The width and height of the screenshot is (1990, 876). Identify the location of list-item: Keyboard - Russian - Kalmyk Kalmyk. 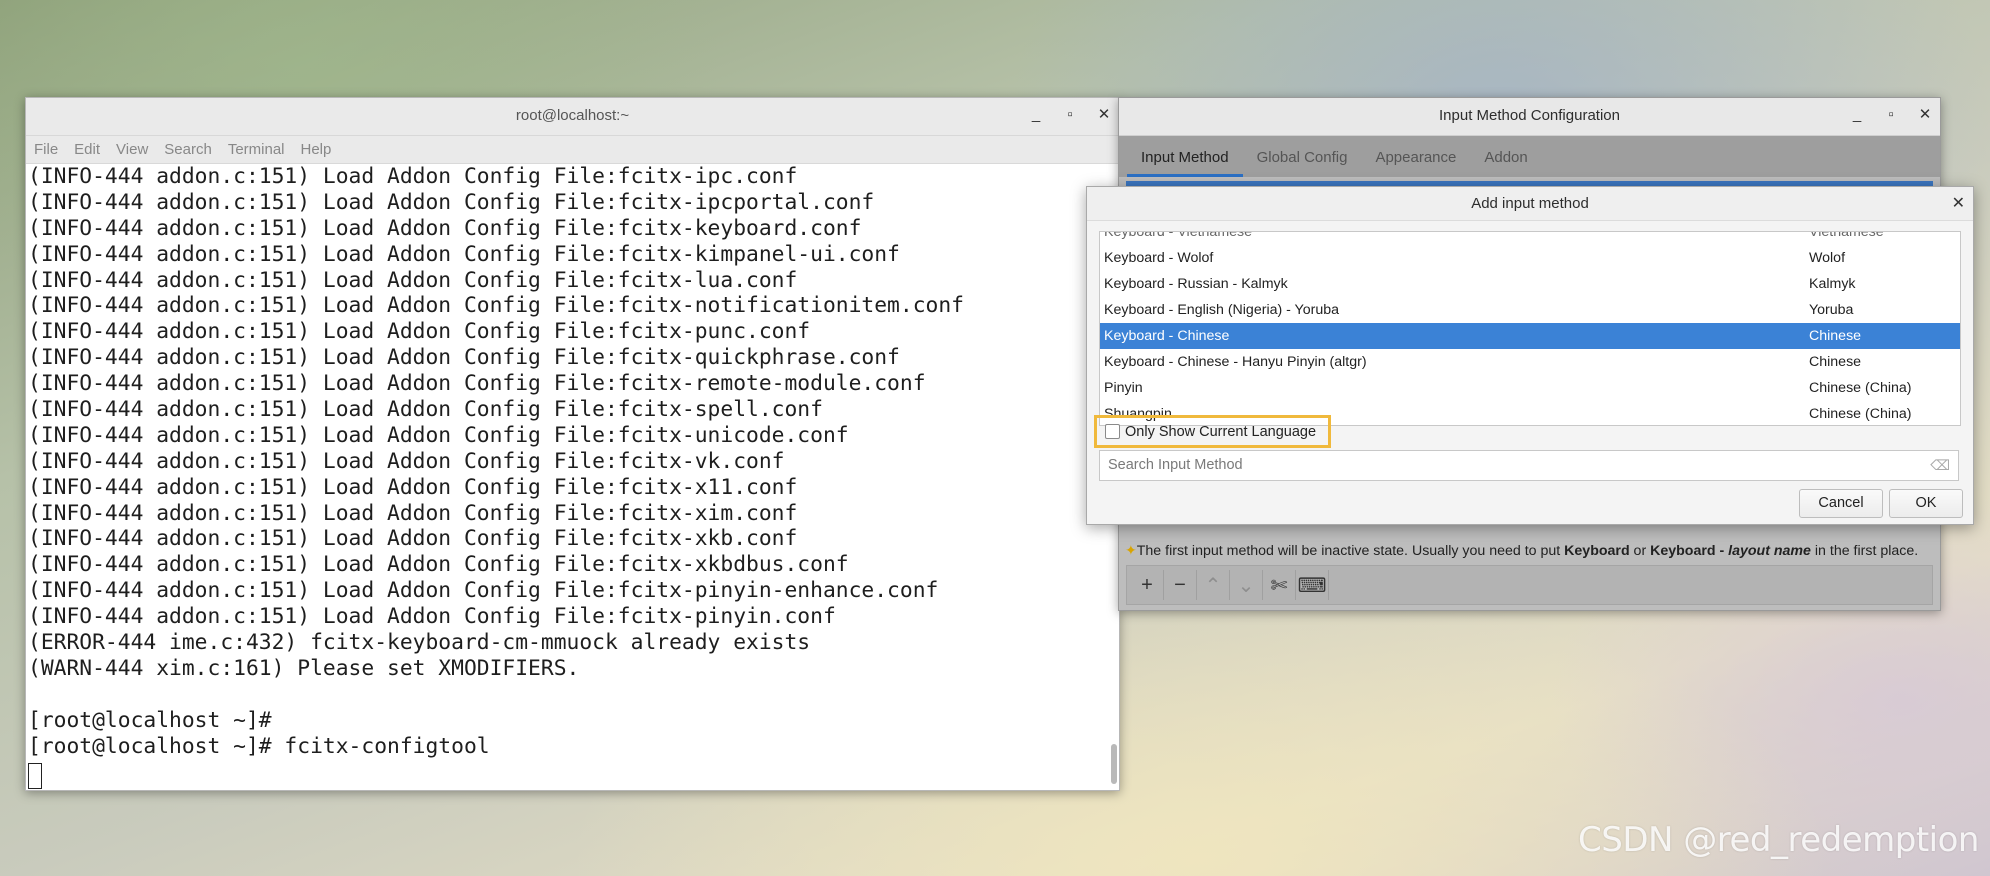
(1530, 284).